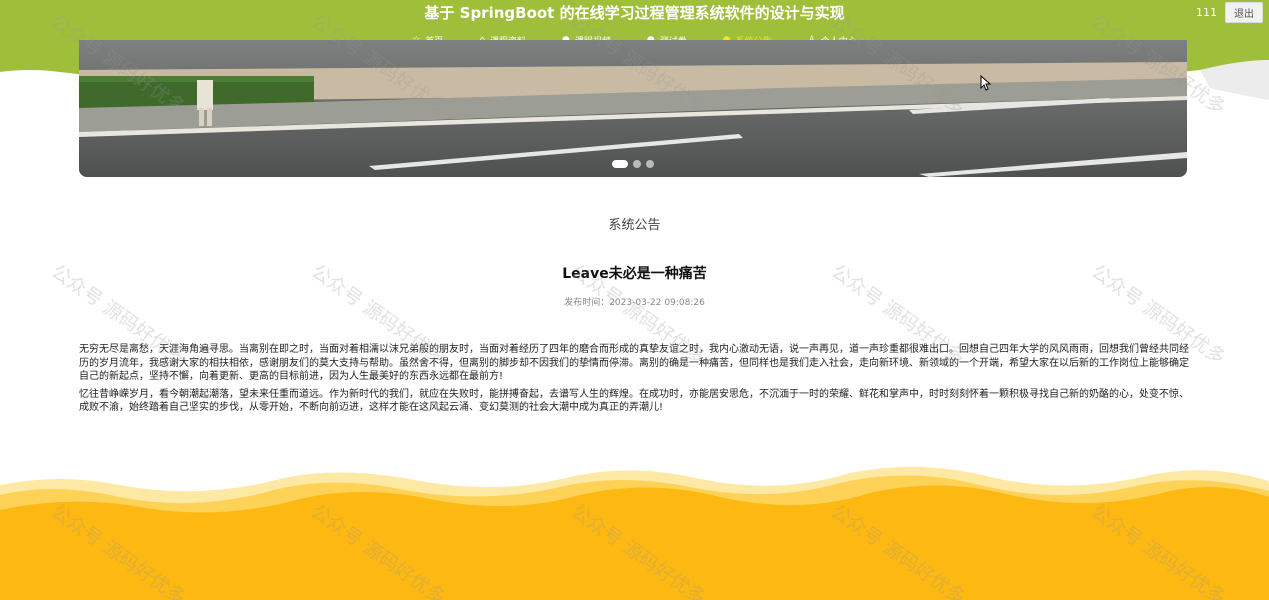 This screenshot has height=600, width=1269. I want to click on logout-button: 退出, so click(1244, 12).